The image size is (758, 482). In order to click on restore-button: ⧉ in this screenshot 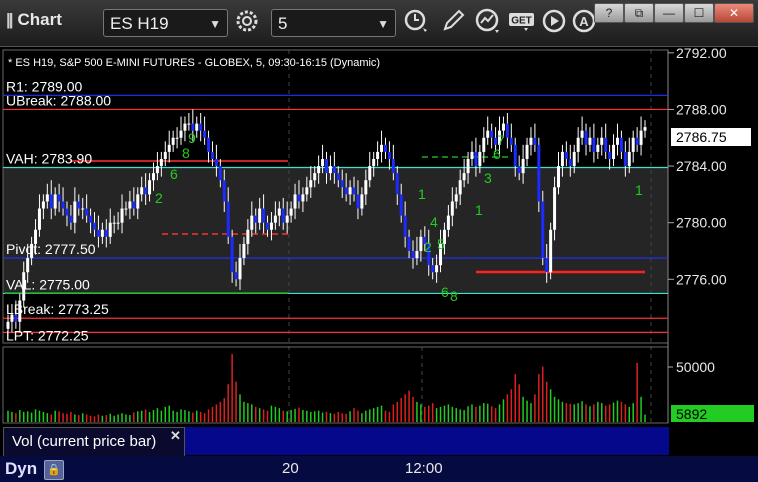, I will do `click(639, 13)`.